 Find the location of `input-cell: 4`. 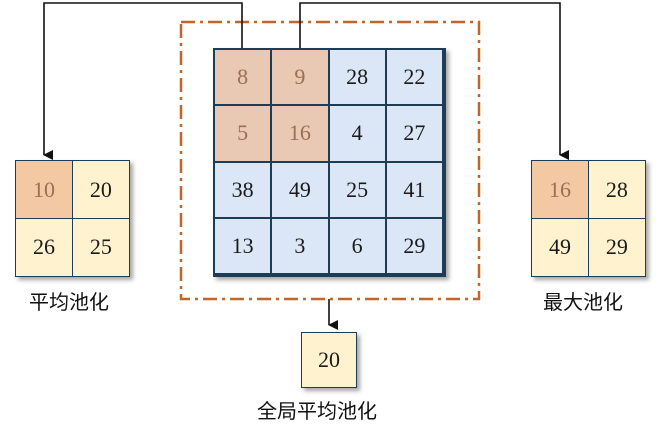

input-cell: 4 is located at coordinates (357, 133).